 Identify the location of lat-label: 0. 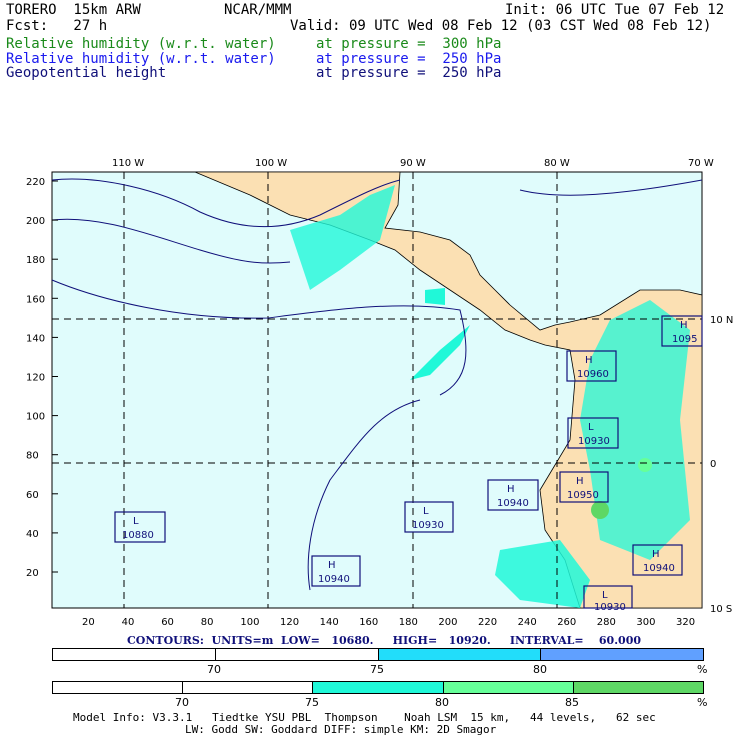
(713, 464).